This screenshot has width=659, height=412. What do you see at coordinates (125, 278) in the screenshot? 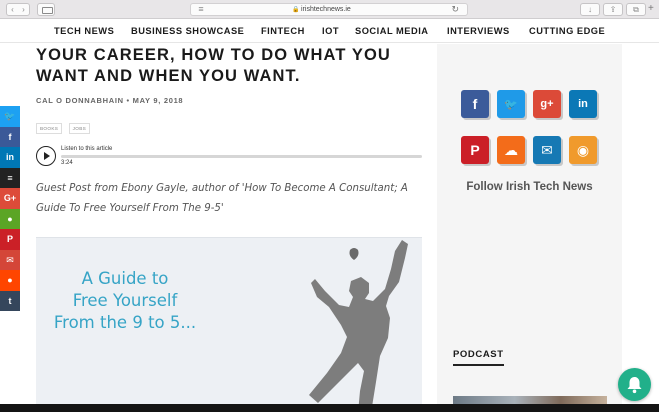
I see `hero-line-1: A Guide to` at bounding box center [125, 278].